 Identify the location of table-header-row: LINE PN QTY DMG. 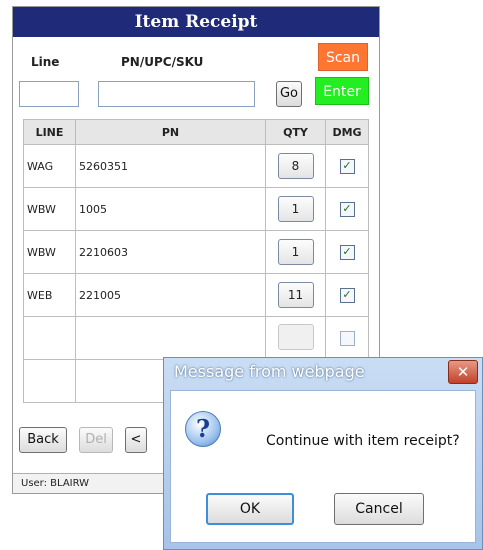
(196, 132).